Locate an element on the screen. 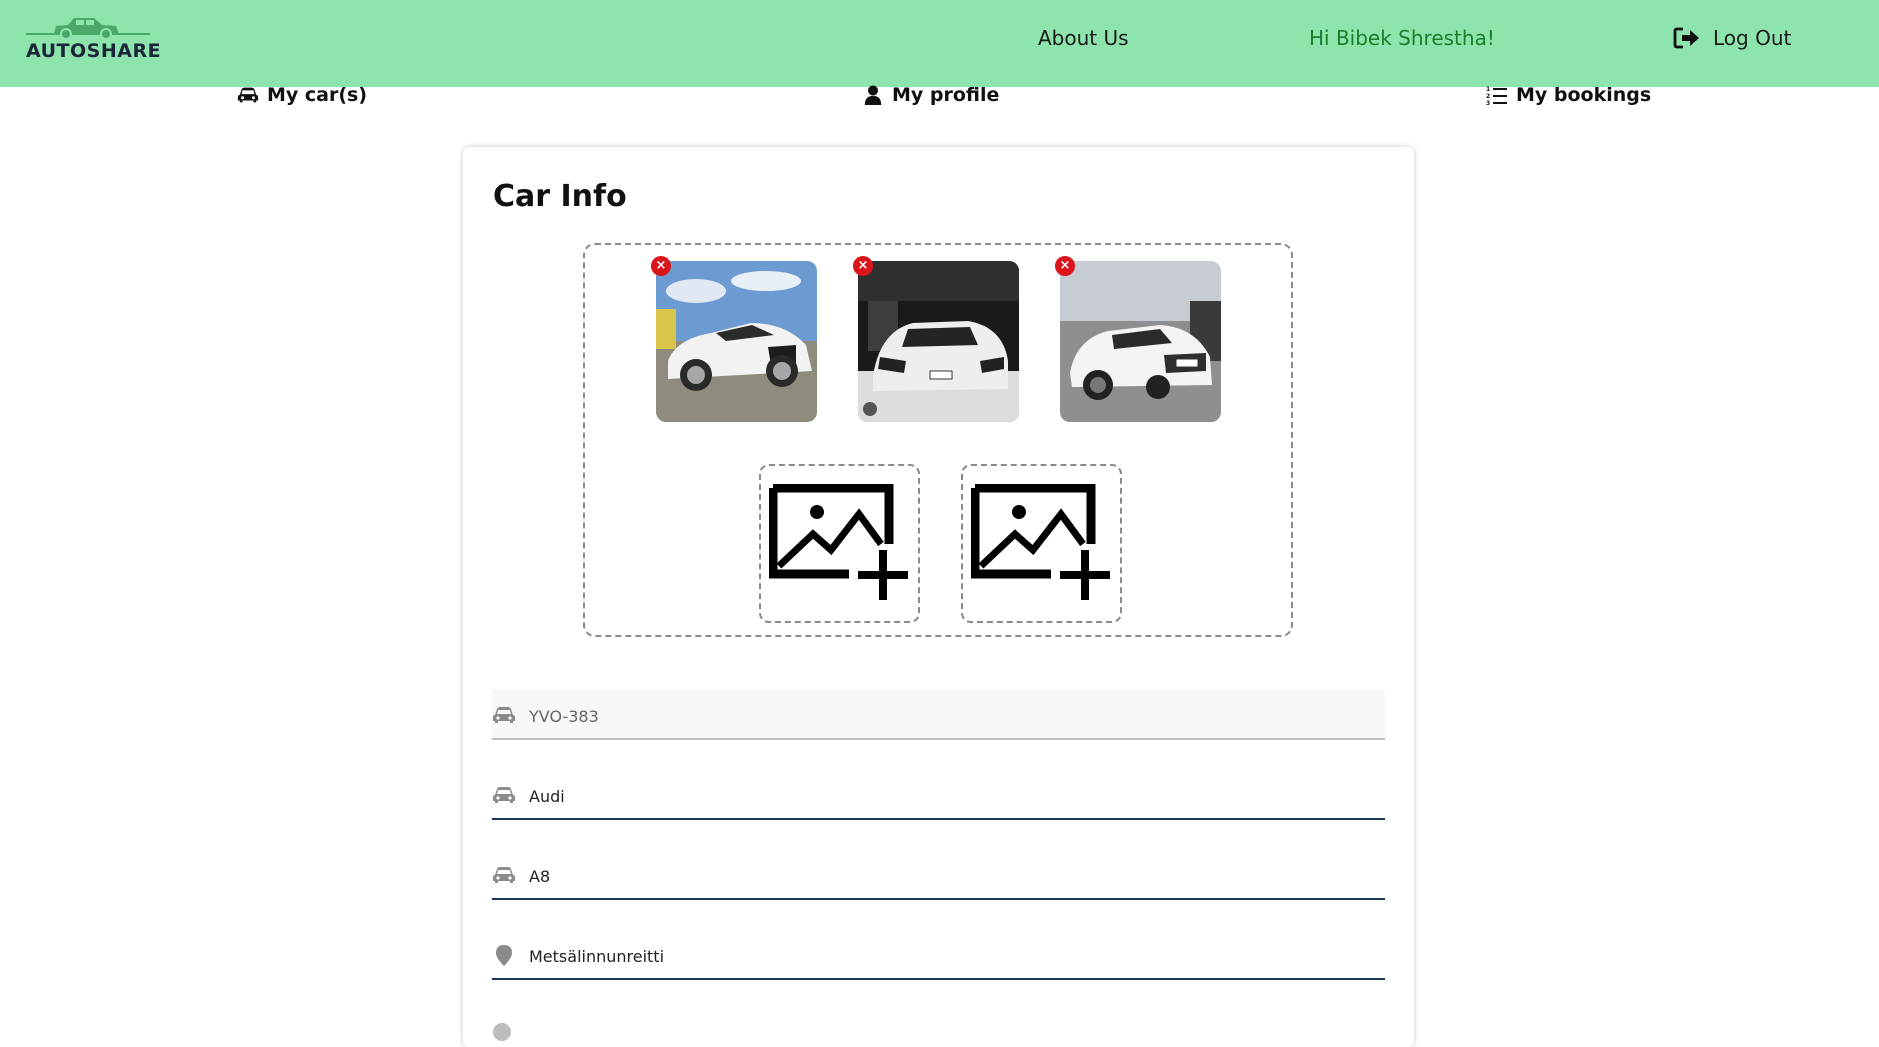  make-input is located at coordinates (939, 796).